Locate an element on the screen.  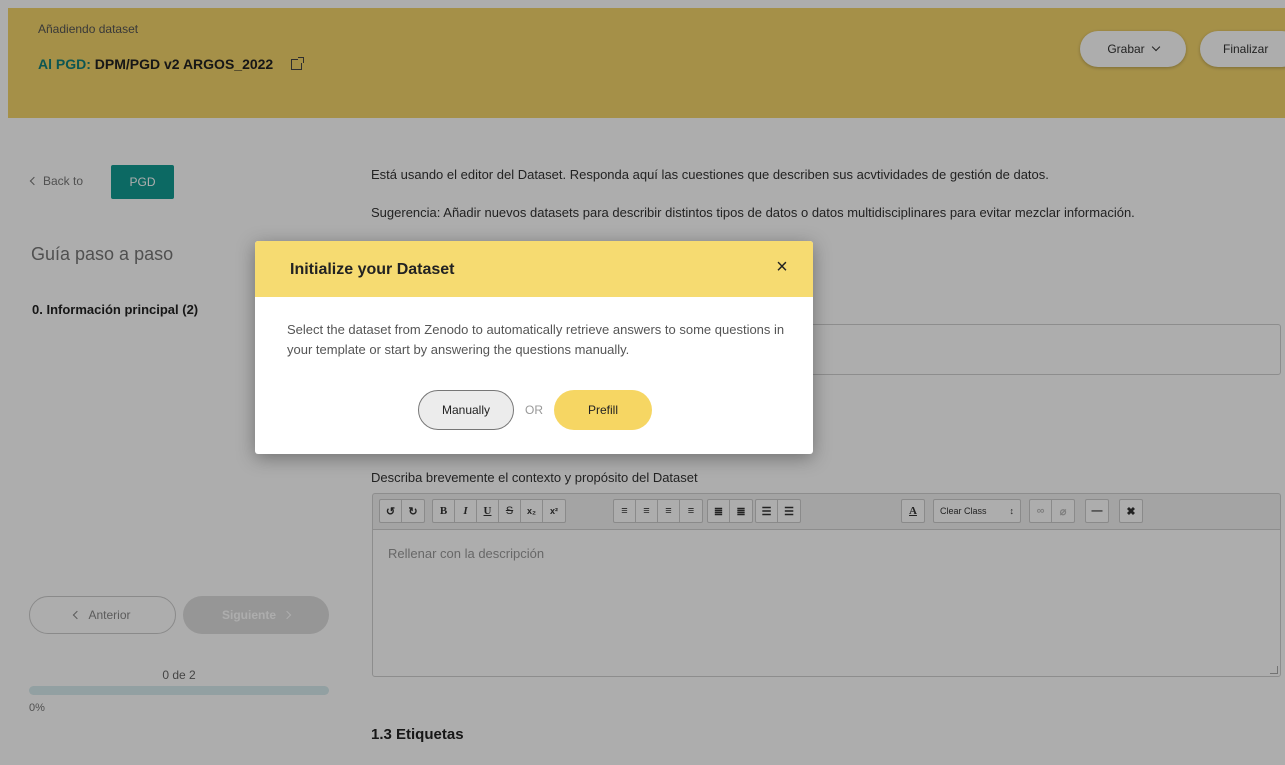
dialog-header: Initialize your Dataset × is located at coordinates (534, 269).